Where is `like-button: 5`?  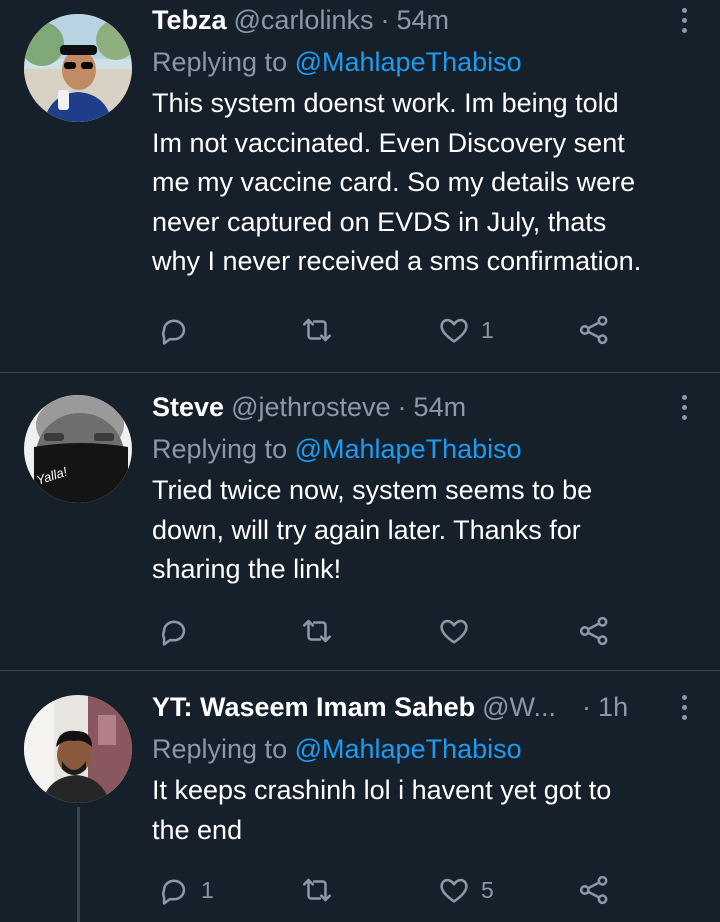
like-button: 5 is located at coordinates (465, 890).